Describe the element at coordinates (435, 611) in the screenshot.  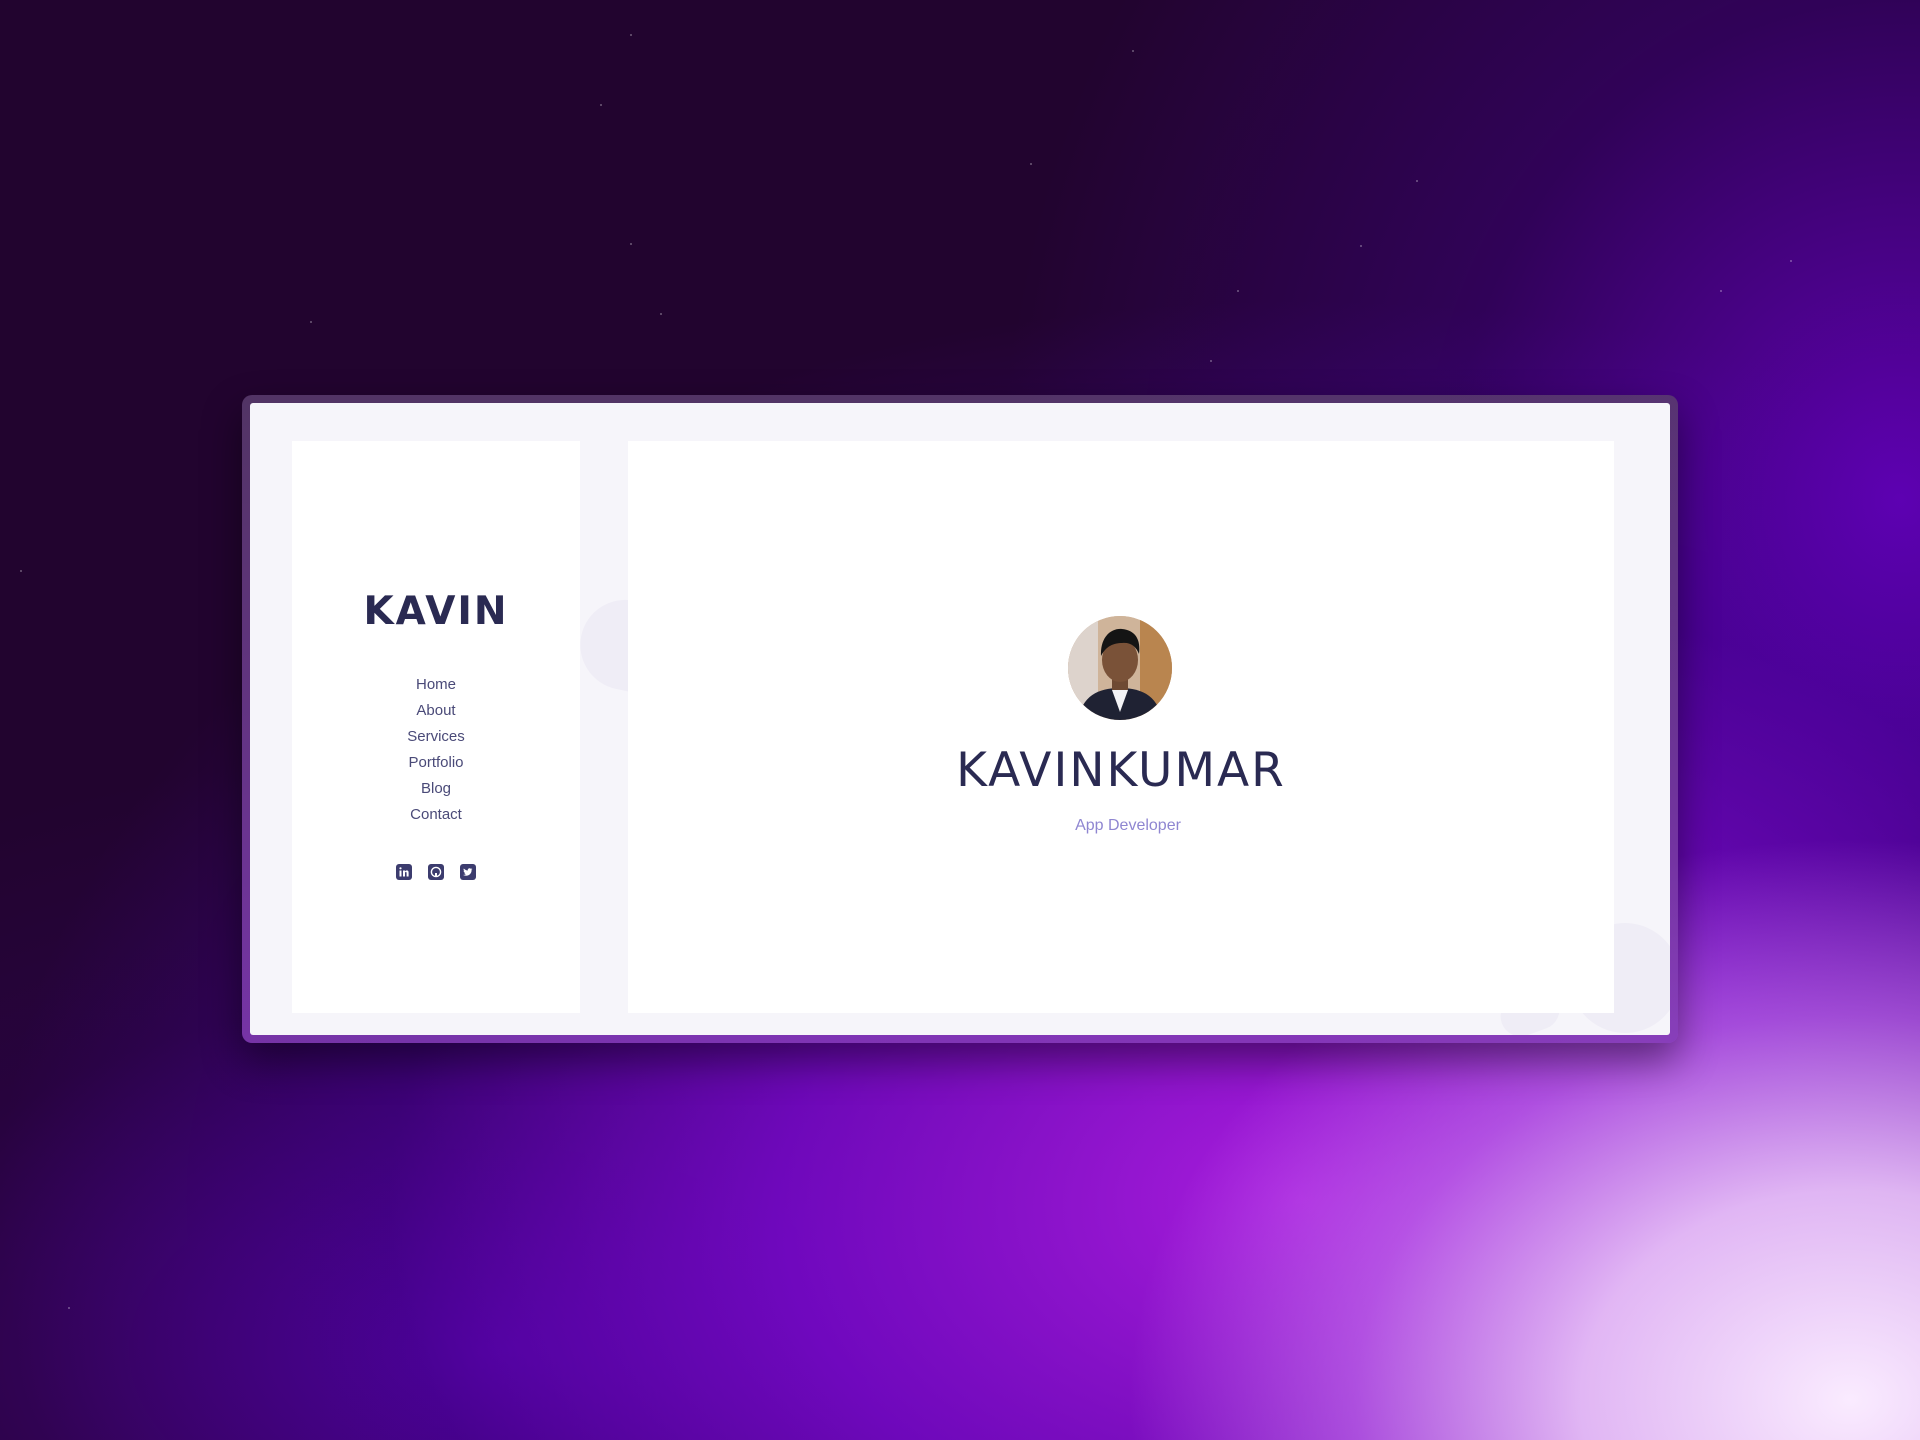
I see `site-logo: KAVIN` at that location.